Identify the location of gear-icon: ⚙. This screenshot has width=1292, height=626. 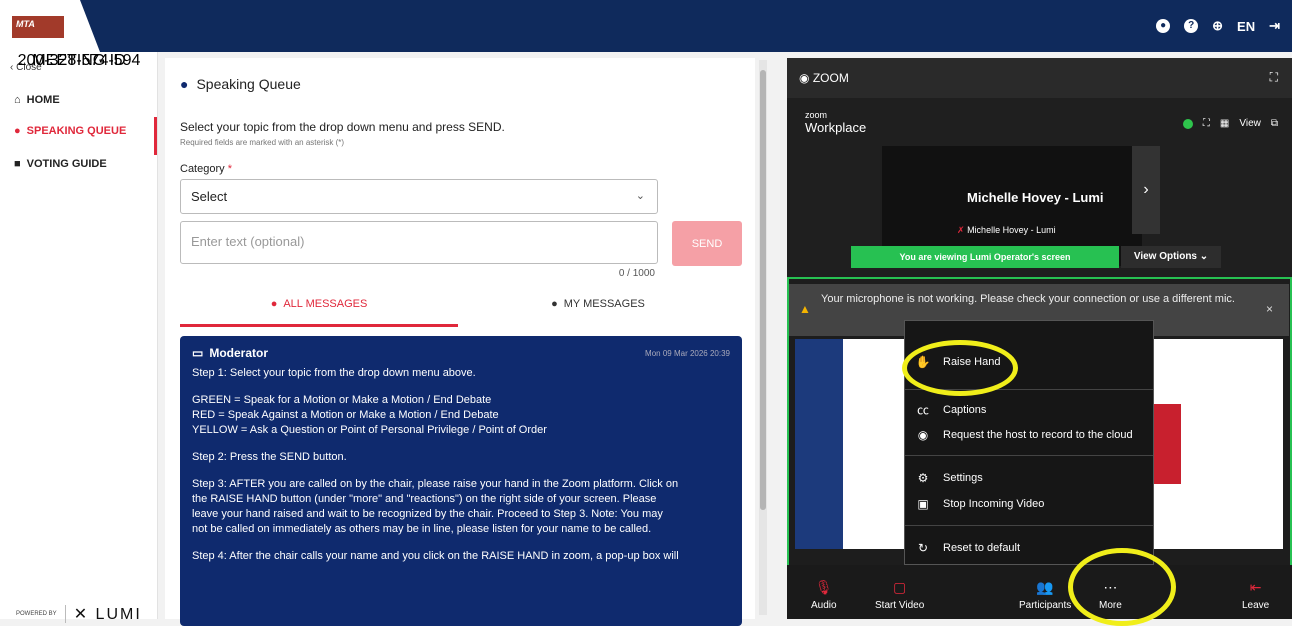
(923, 478).